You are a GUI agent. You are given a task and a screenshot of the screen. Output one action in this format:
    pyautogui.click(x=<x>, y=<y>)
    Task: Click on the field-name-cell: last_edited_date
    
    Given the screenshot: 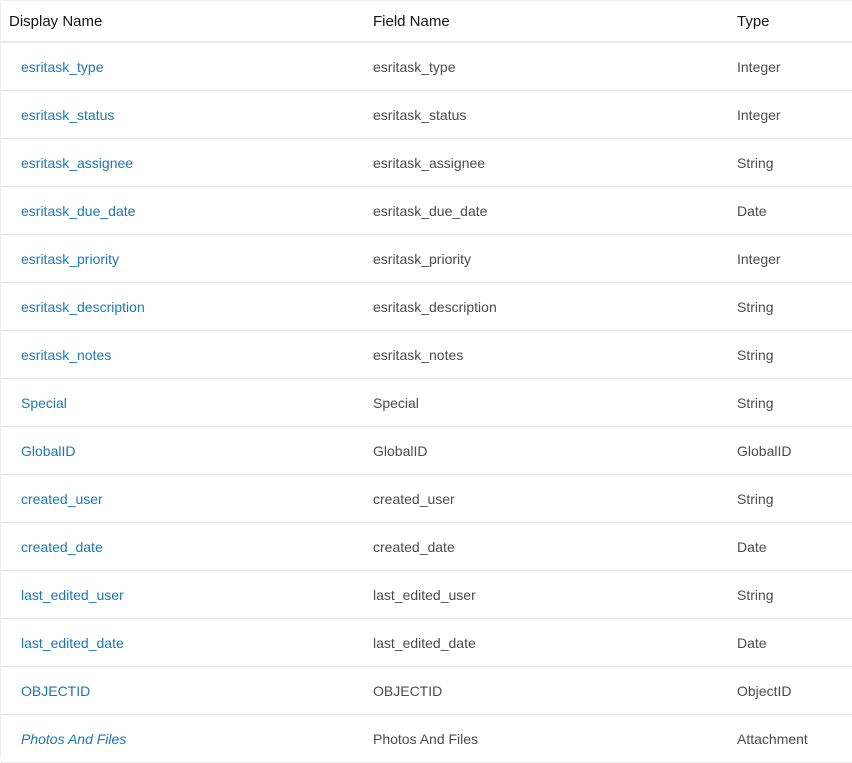 What is the action you would take?
    pyautogui.click(x=424, y=642)
    